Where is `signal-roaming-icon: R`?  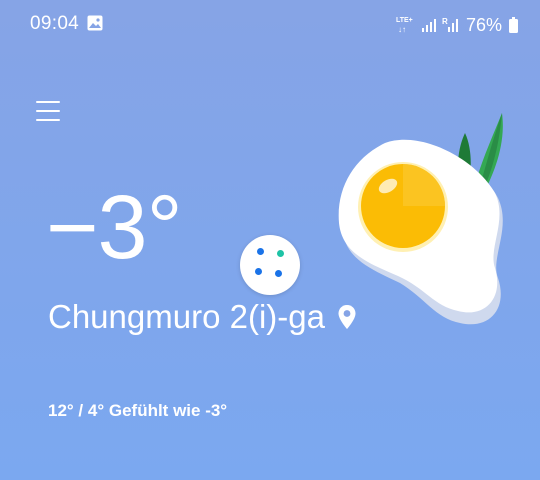
signal-roaming-icon: R is located at coordinates (450, 24).